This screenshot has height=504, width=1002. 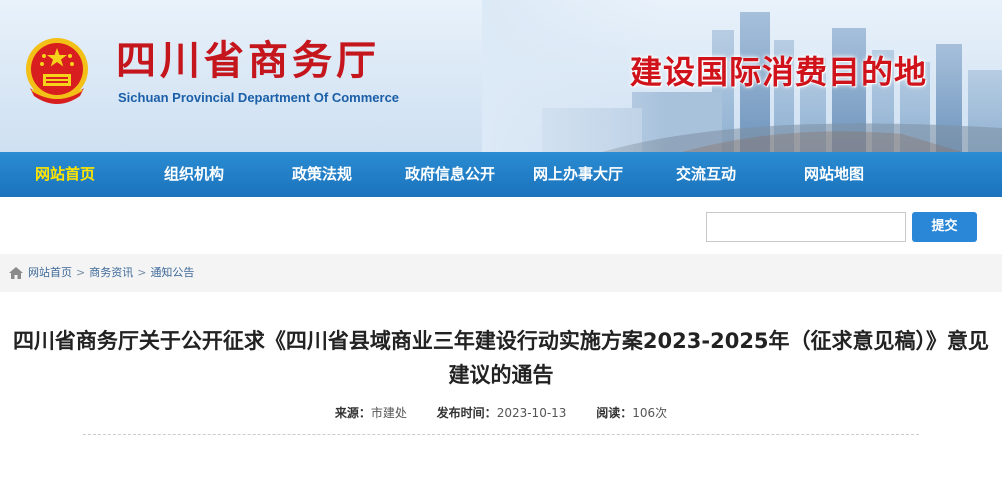 What do you see at coordinates (779, 72) in the screenshot?
I see `header-slogan: 建设国际消费目的地` at bounding box center [779, 72].